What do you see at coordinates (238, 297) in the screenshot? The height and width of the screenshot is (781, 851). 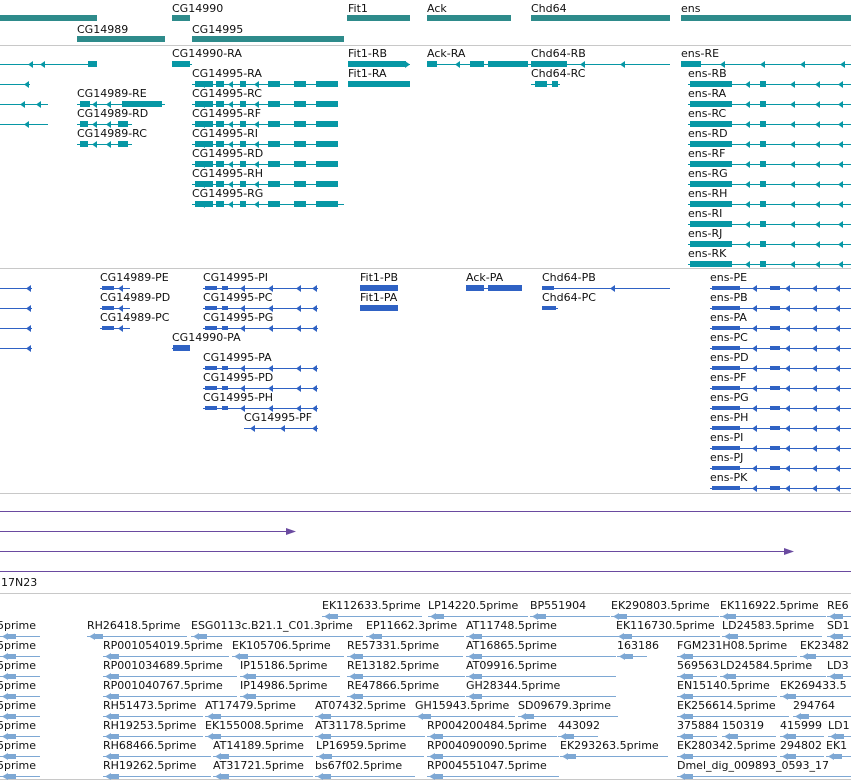 I see `protein-label: CG14995-PC` at bounding box center [238, 297].